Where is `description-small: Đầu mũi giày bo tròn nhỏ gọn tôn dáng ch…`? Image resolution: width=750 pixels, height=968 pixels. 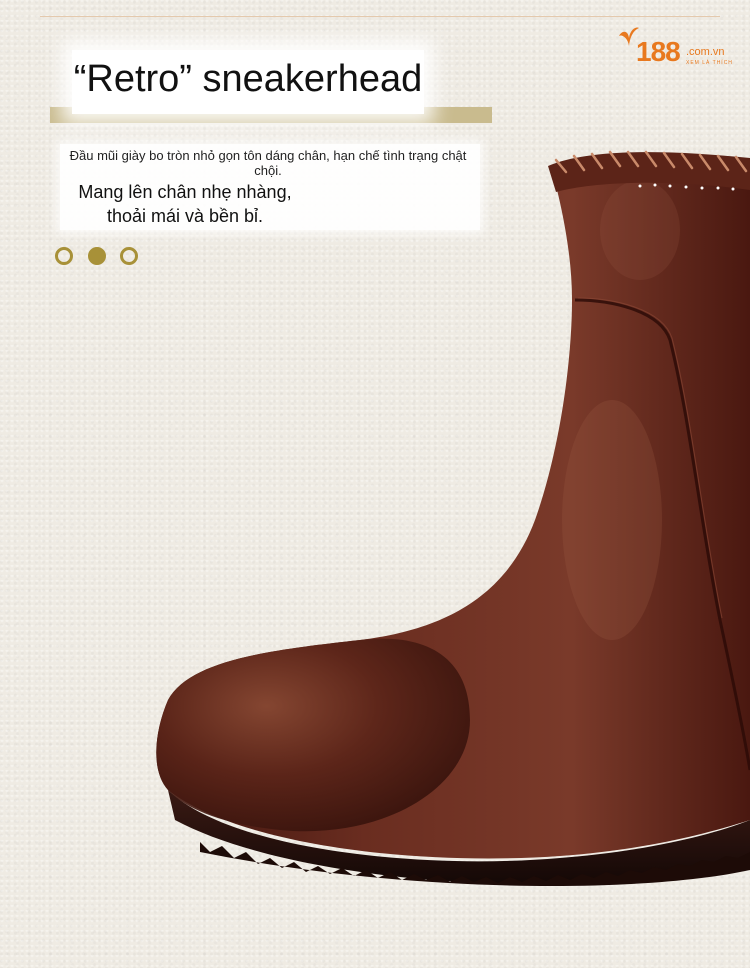 description-small: Đầu mũi giày bo tròn nhỏ gọn tôn dáng ch… is located at coordinates (268, 163).